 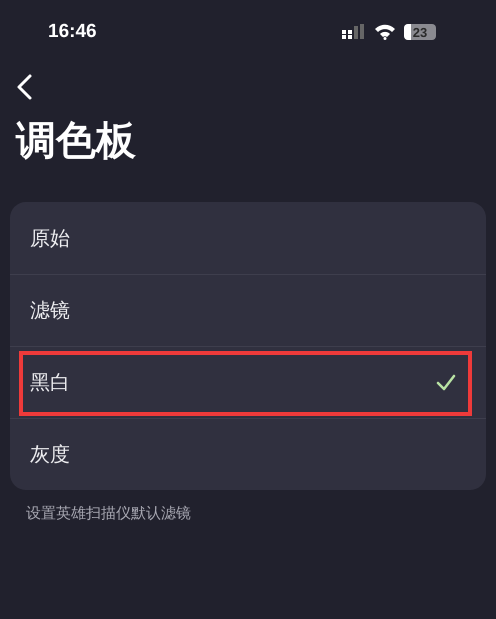 What do you see at coordinates (76, 141) in the screenshot?
I see `page-title: 调色板` at bounding box center [76, 141].